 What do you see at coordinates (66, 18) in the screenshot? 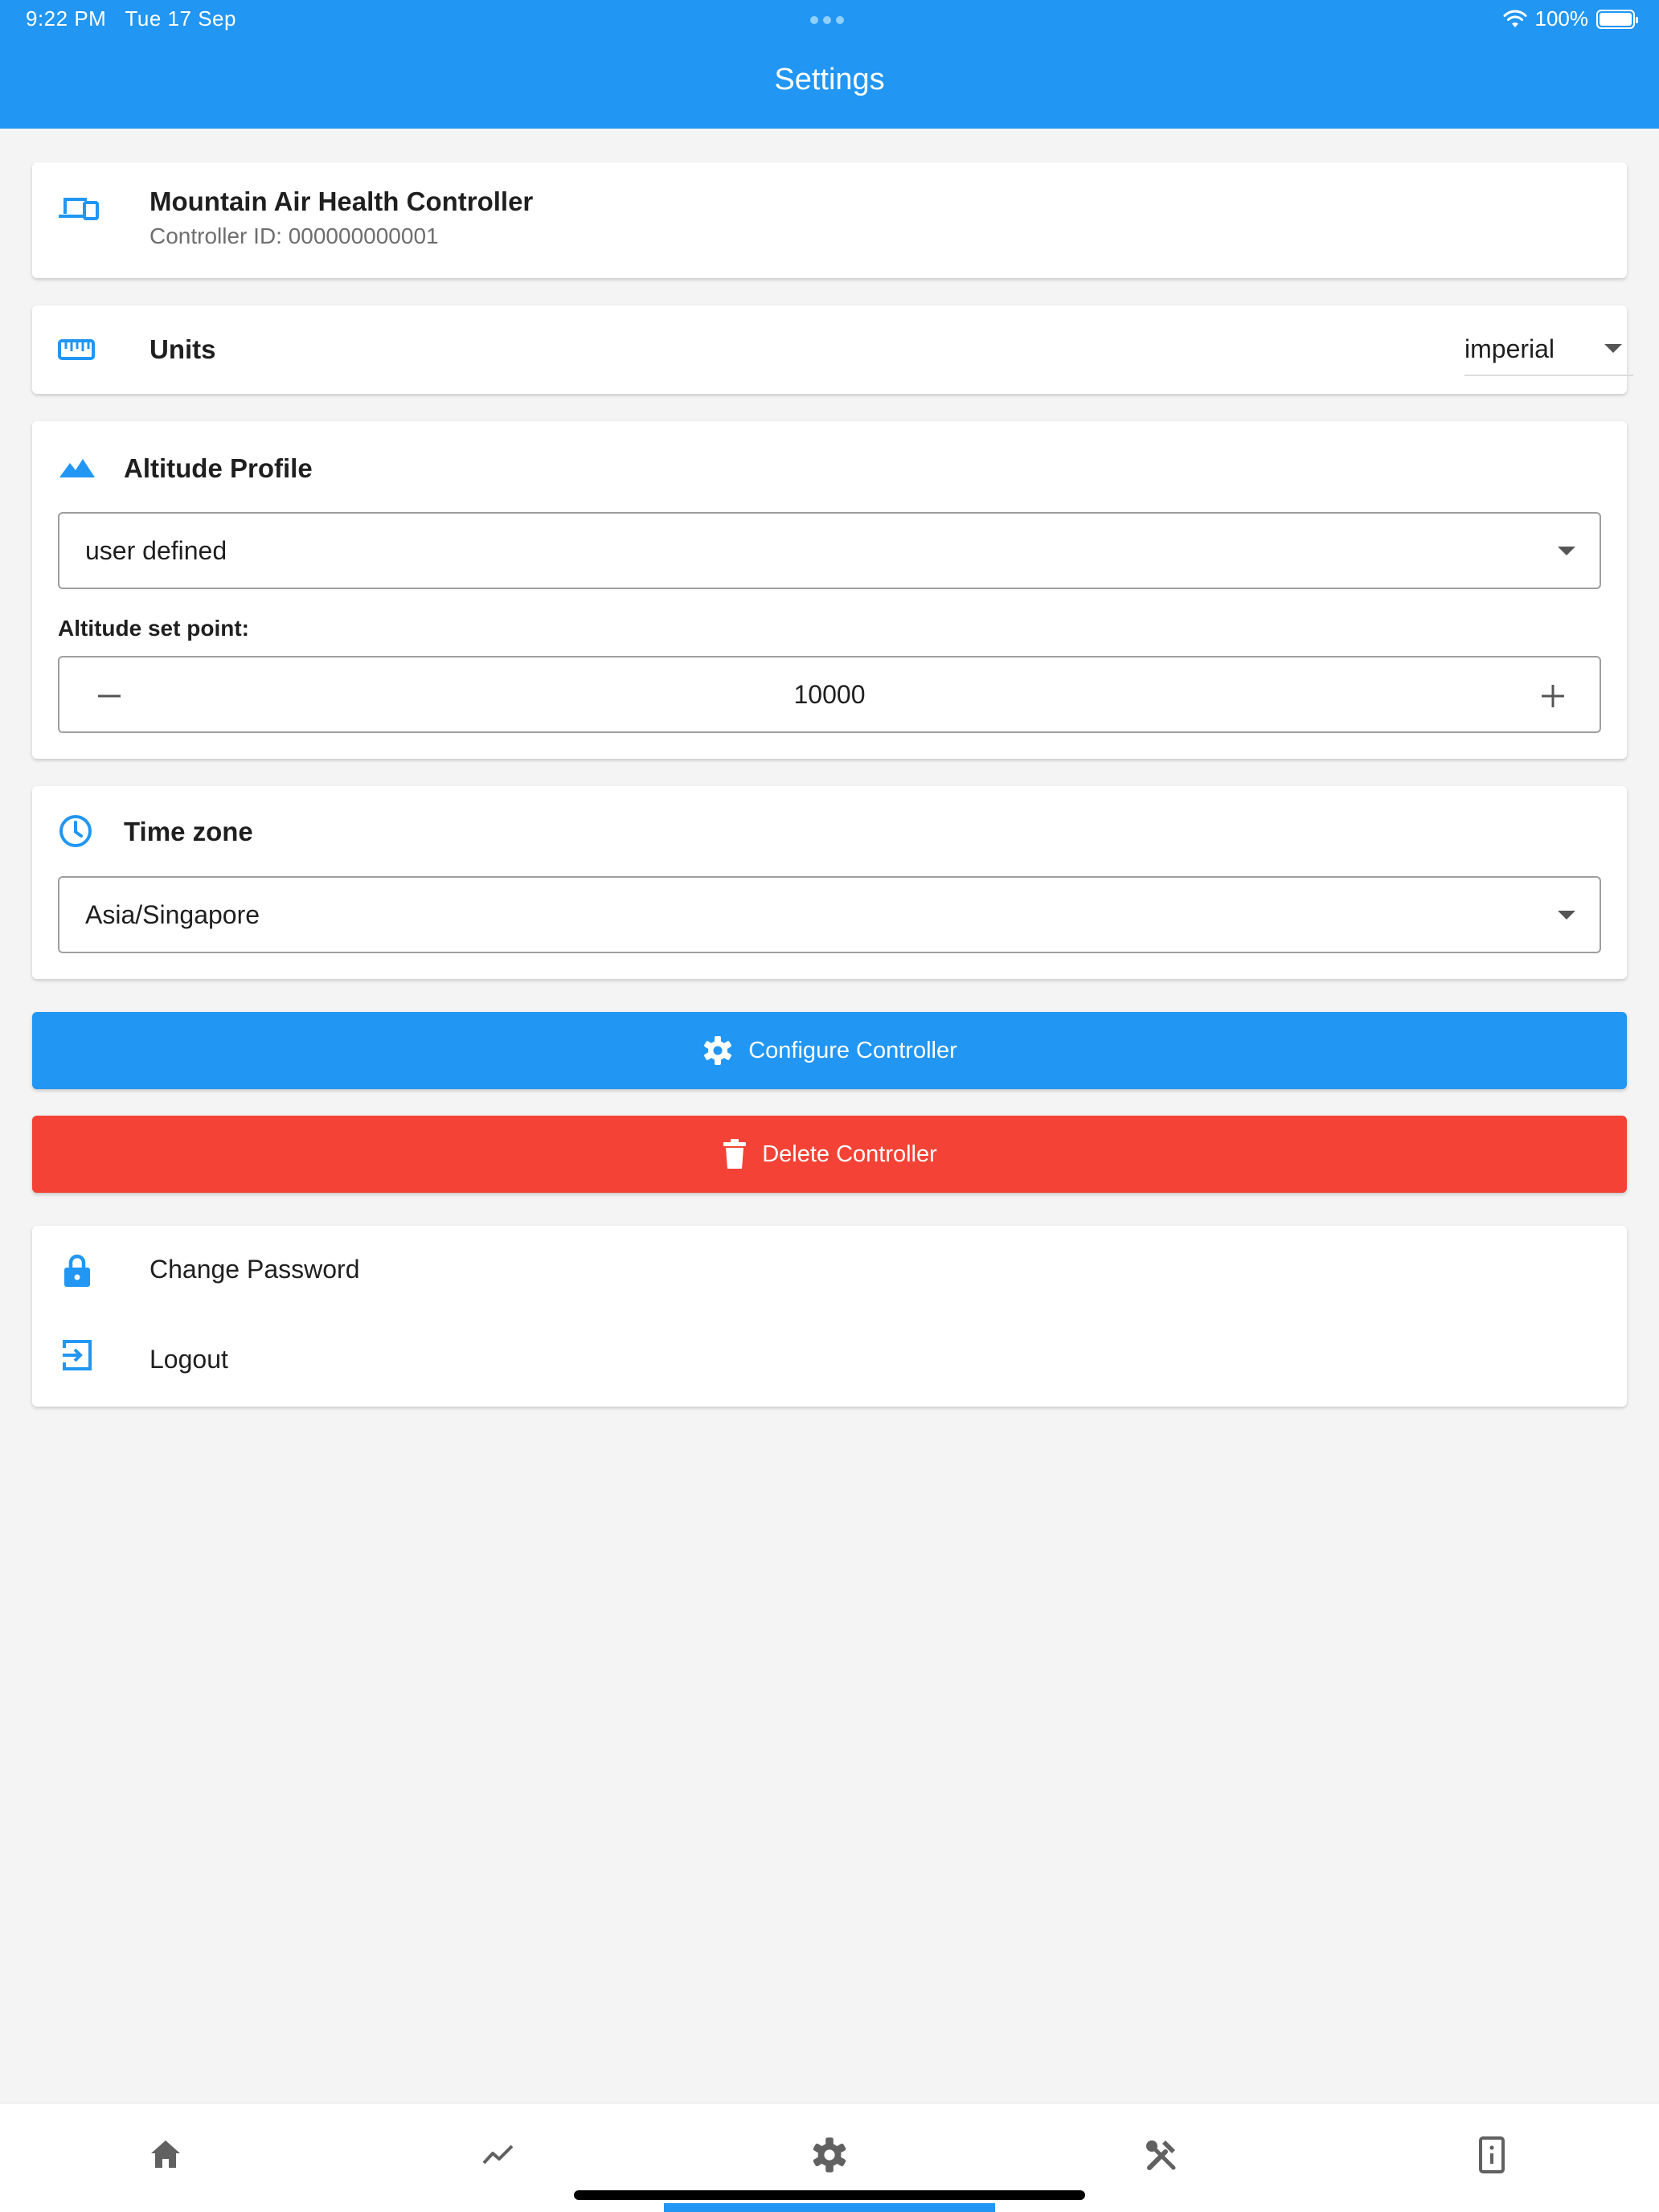
I see `status-time: 9:22 PM` at bounding box center [66, 18].